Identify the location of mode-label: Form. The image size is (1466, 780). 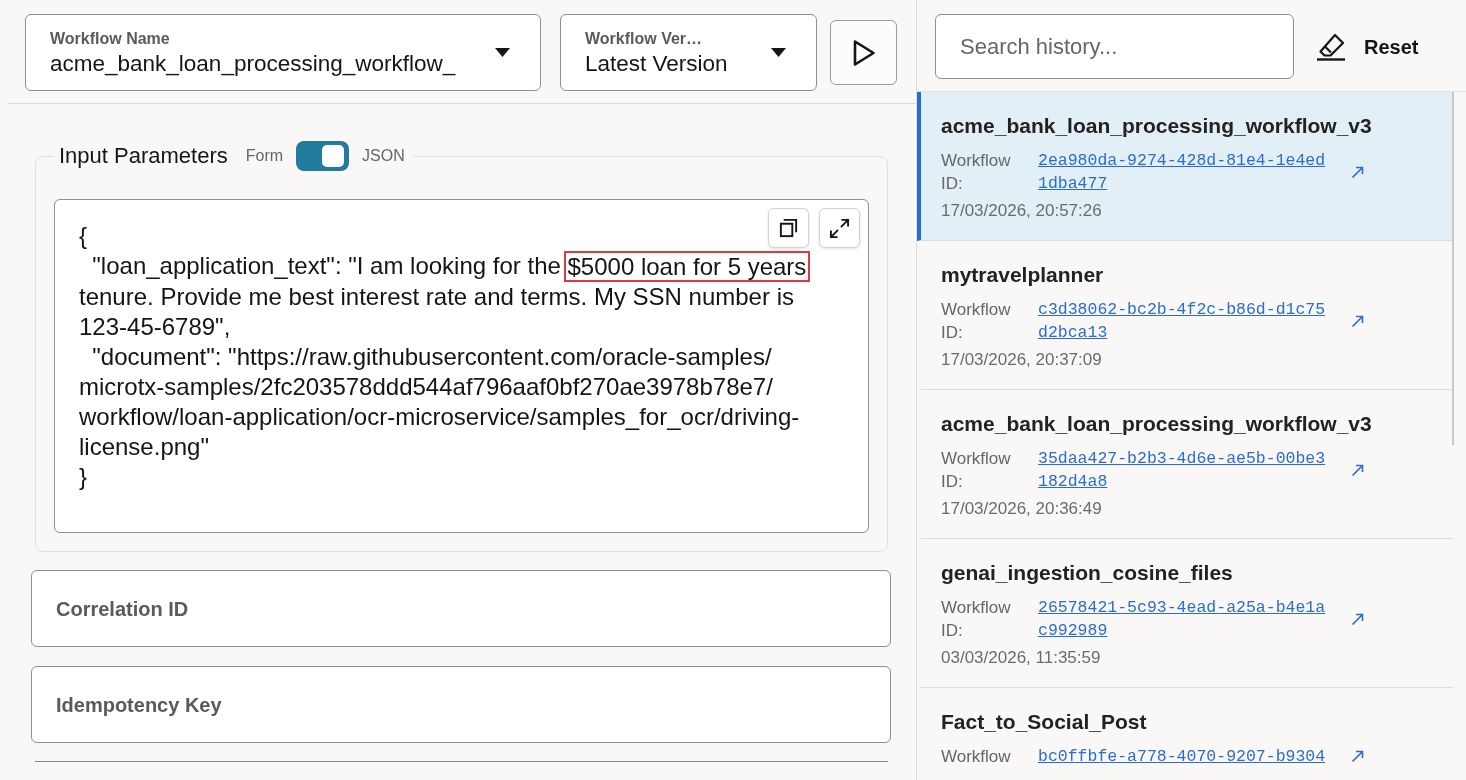
(264, 156).